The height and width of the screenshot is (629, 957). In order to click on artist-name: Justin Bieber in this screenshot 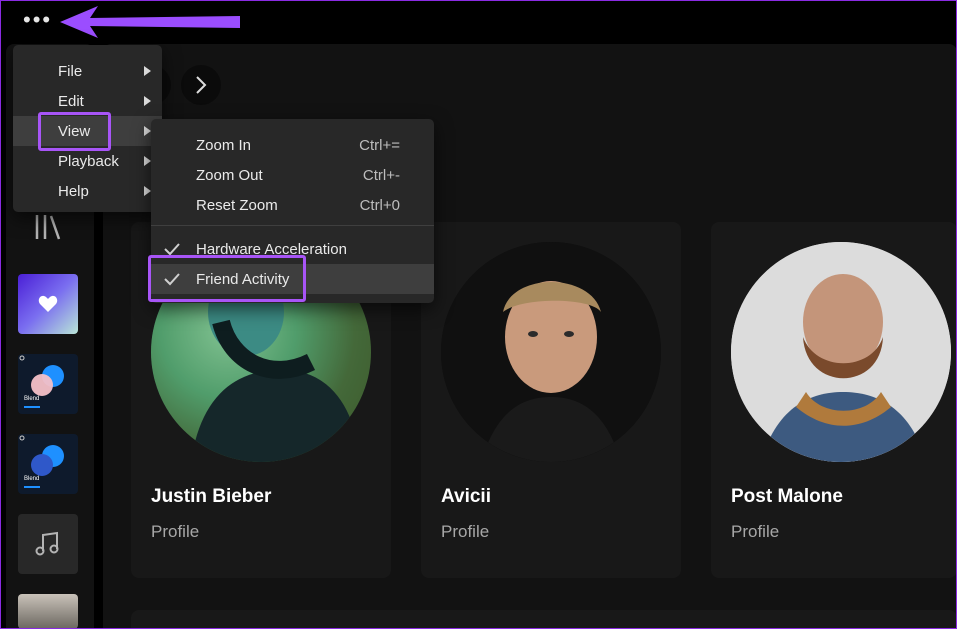, I will do `click(211, 496)`.